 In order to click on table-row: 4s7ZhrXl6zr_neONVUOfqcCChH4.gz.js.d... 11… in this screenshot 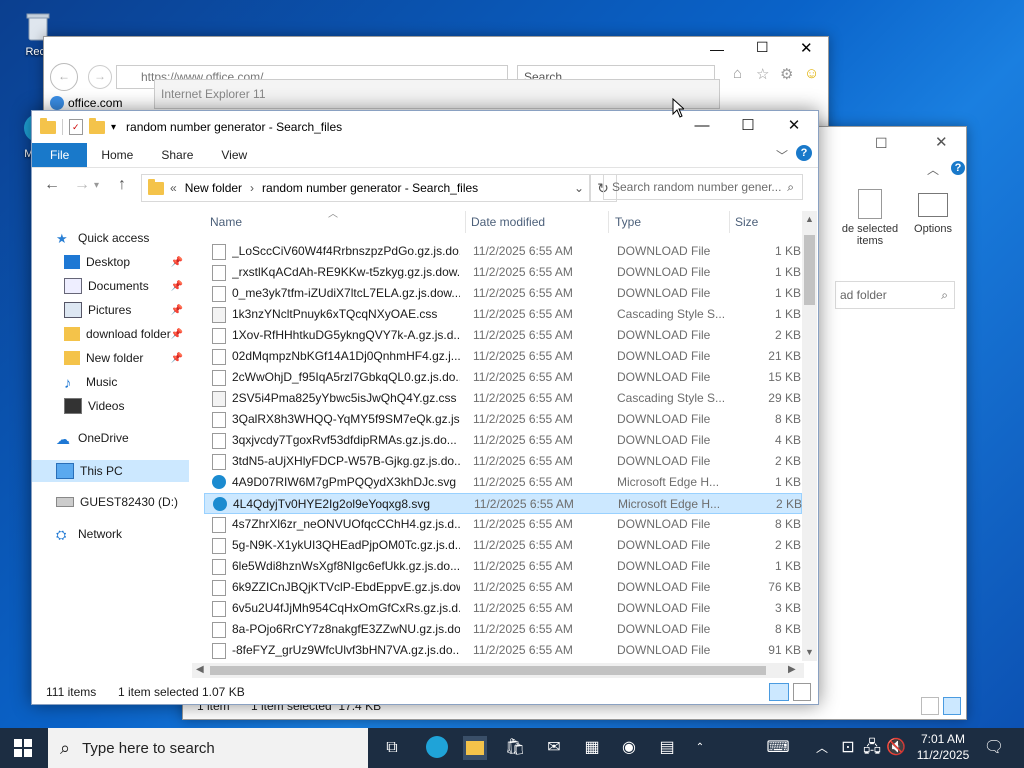, I will do `click(503, 524)`.